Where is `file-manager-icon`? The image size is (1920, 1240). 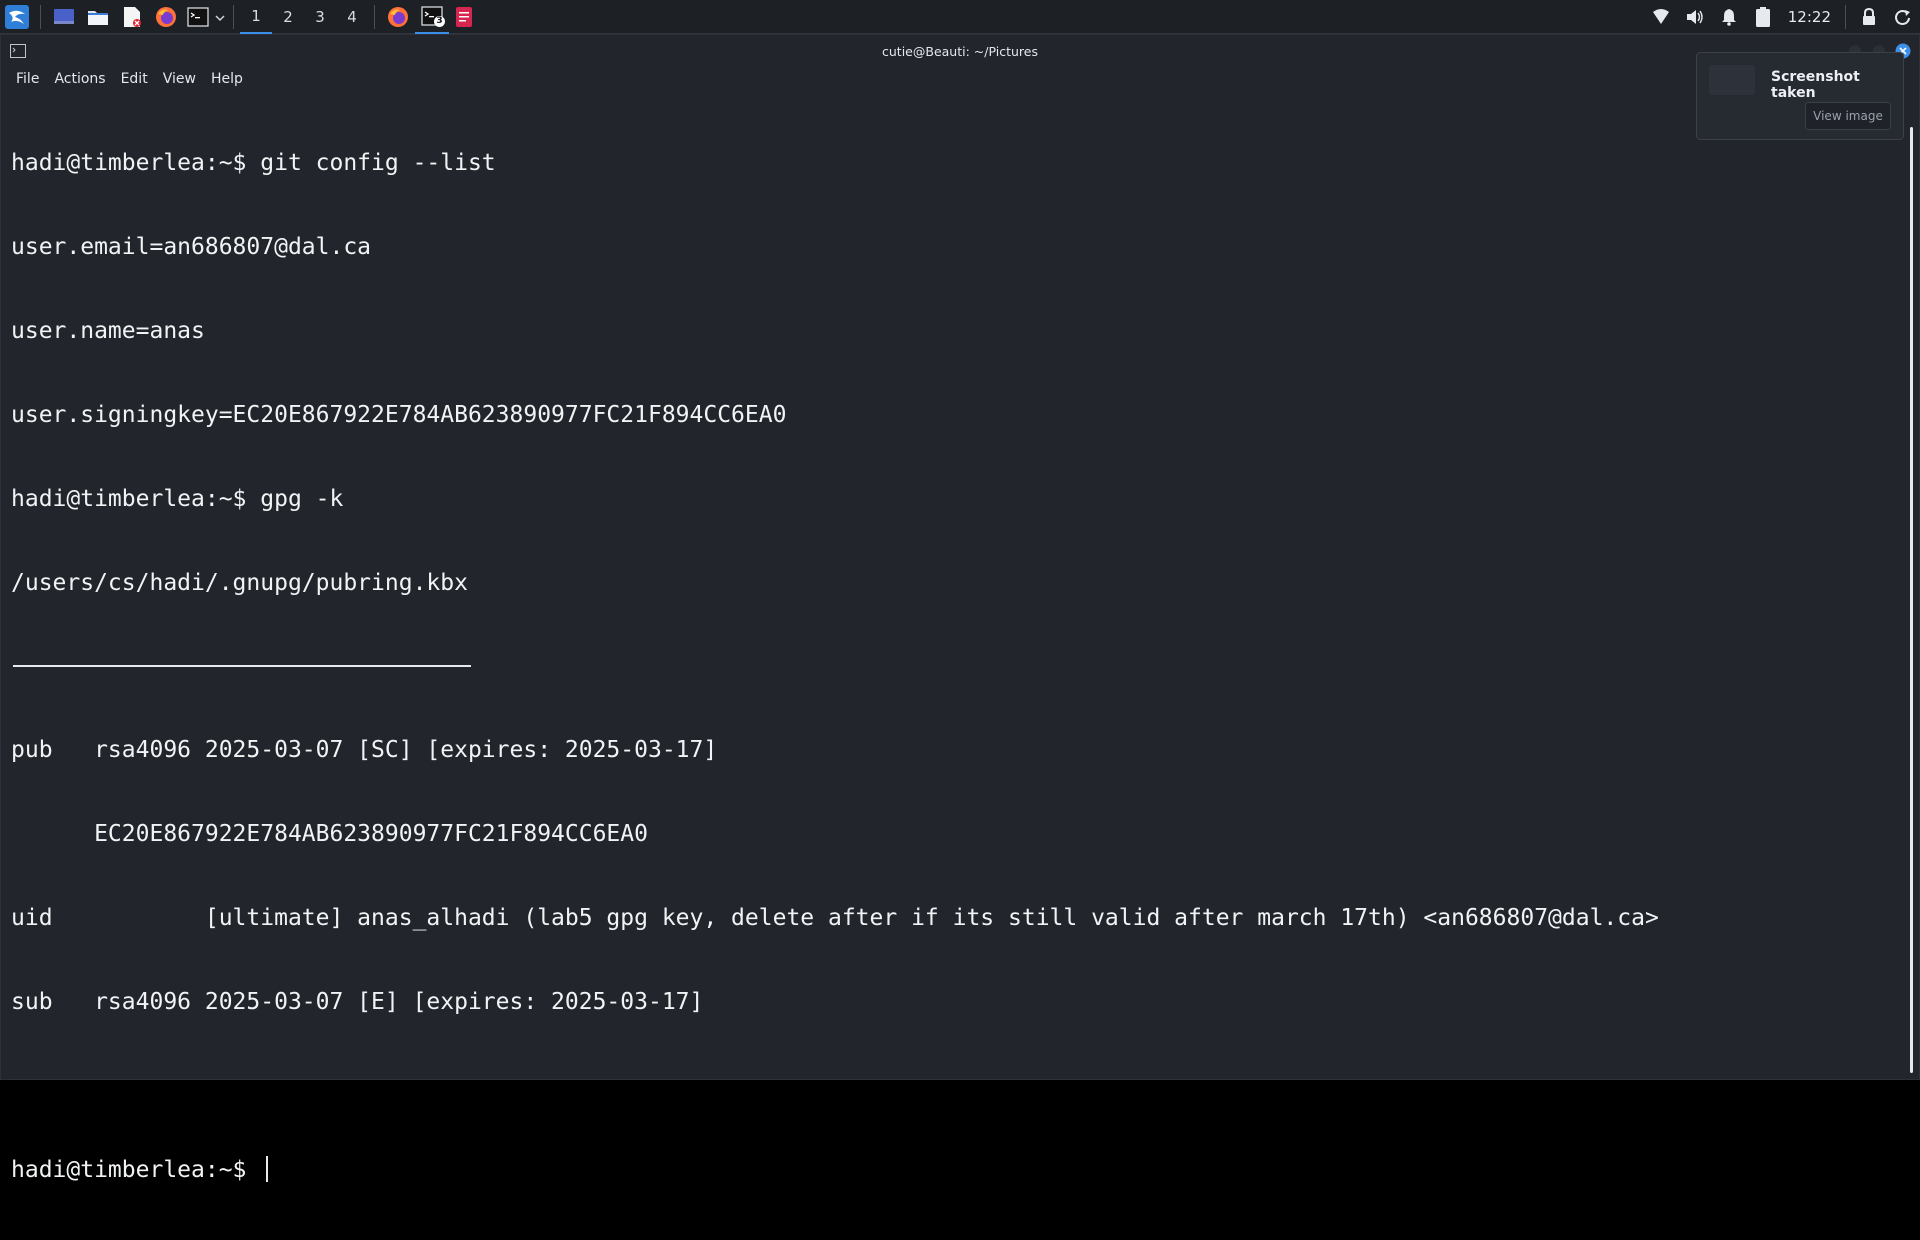 file-manager-icon is located at coordinates (98, 17).